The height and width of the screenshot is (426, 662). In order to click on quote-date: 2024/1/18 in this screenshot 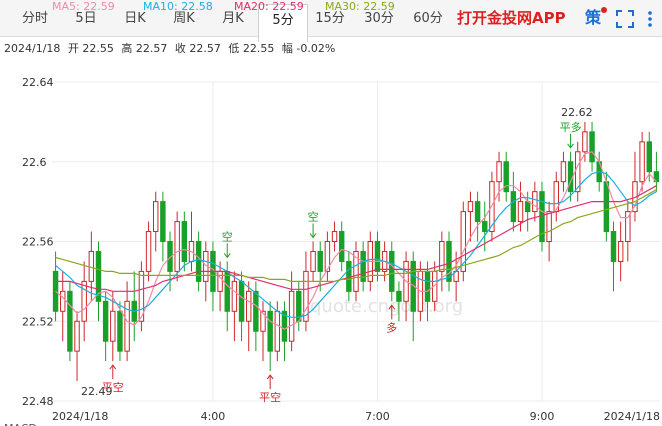, I will do `click(32, 48)`.